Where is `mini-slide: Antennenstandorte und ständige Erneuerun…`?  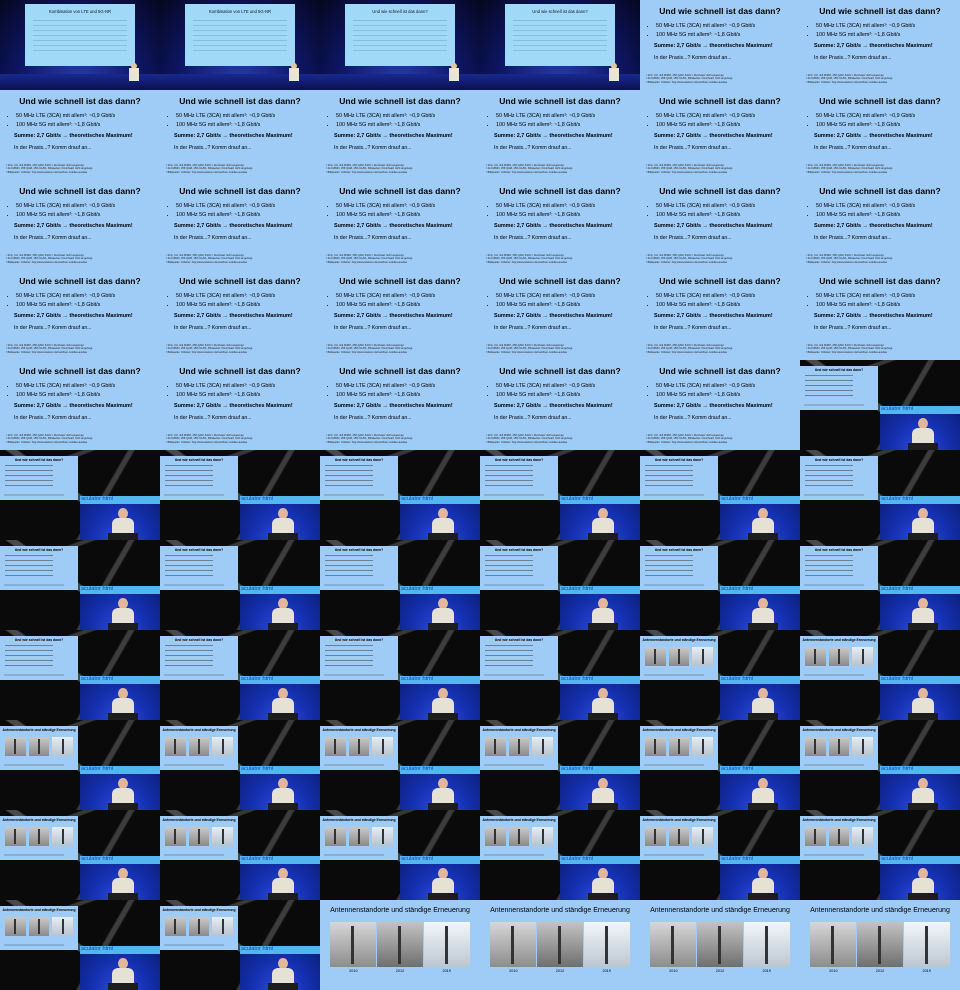 mini-slide: Antennenstandorte und ständige Erneuerun… is located at coordinates (839, 748).